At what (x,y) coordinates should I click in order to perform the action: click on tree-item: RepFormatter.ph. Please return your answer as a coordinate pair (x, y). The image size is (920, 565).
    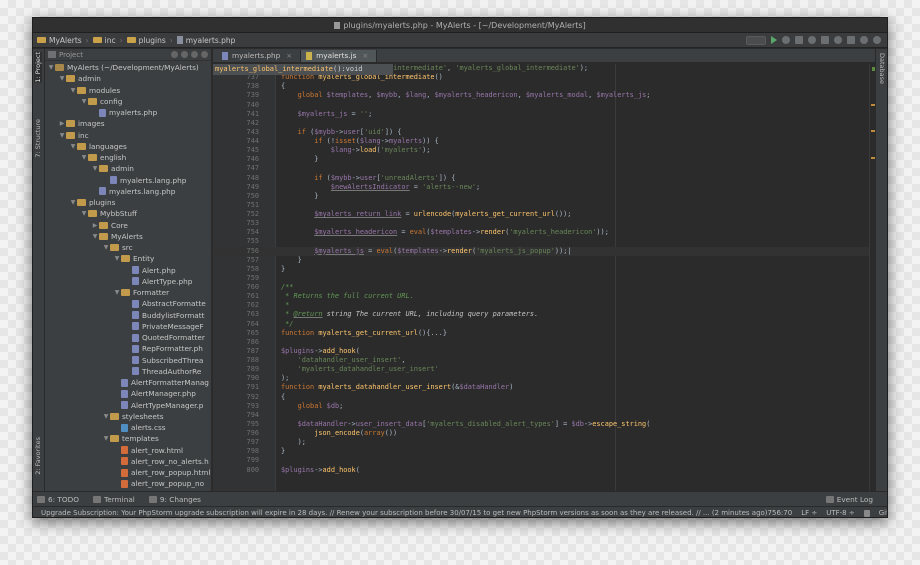
    Looking at the image, I should click on (128, 348).